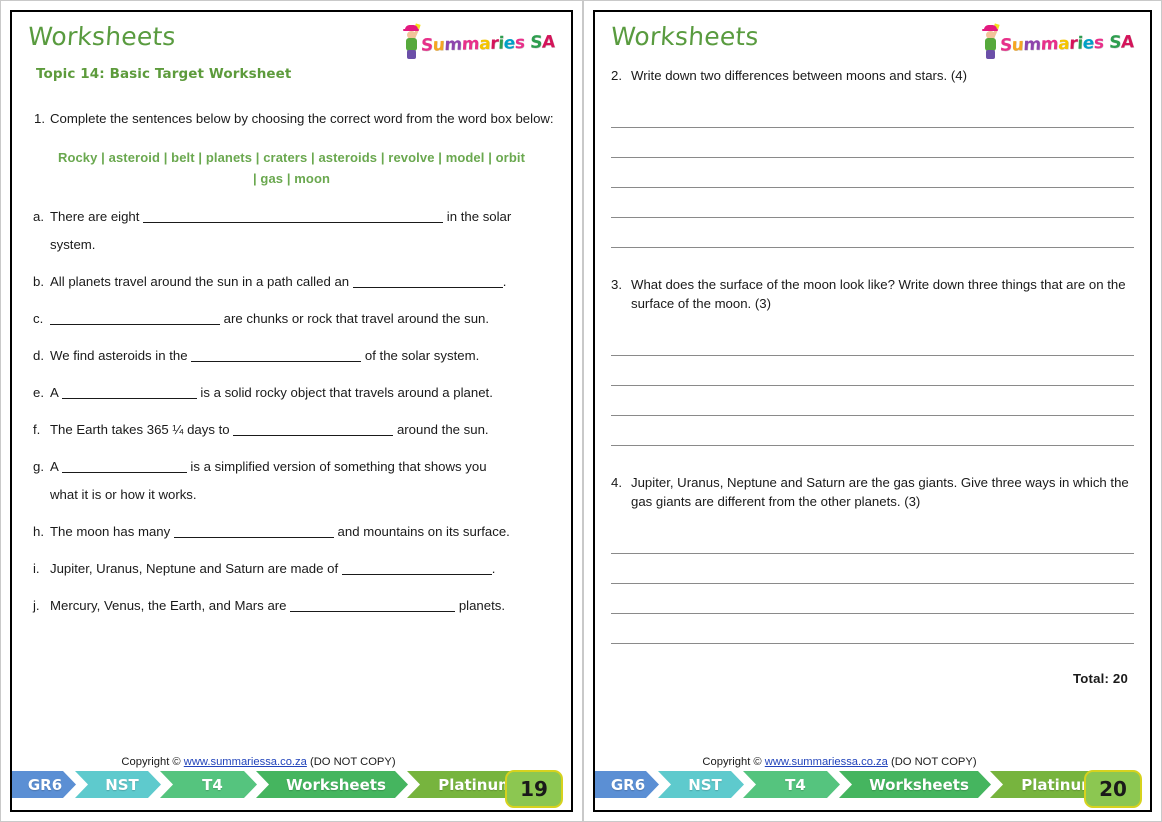 This screenshot has height=822, width=1162. Describe the element at coordinates (73, 244) in the screenshot. I see `fill-in-continuation-text: system.` at that location.